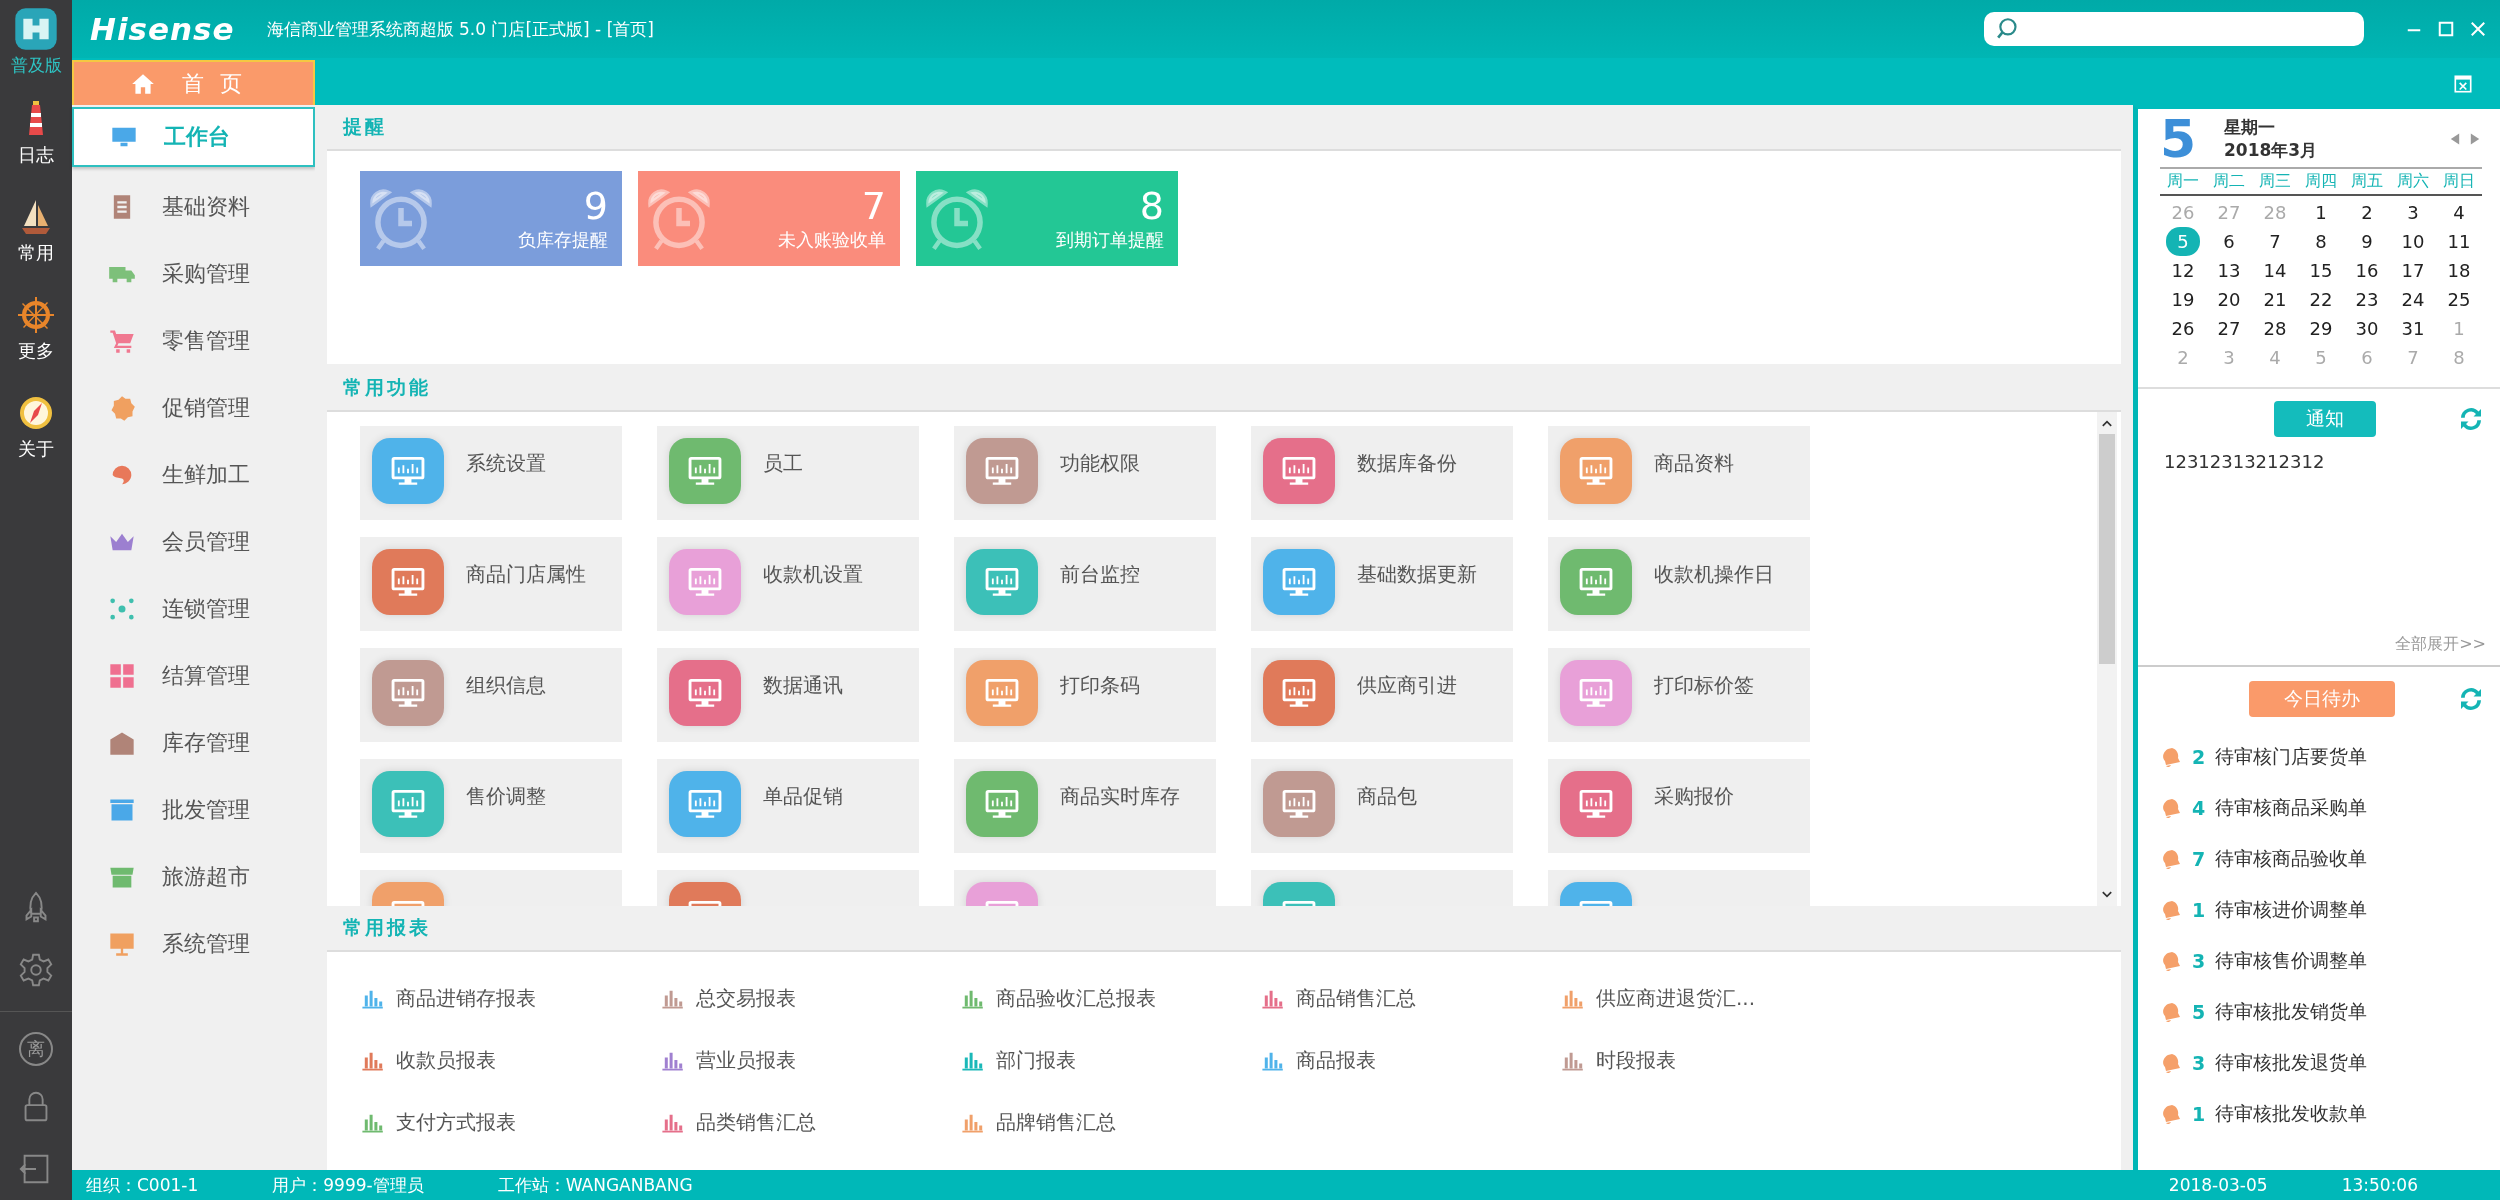  Describe the element at coordinates (2367, 270) in the screenshot. I see `calendar-day: 16` at that location.